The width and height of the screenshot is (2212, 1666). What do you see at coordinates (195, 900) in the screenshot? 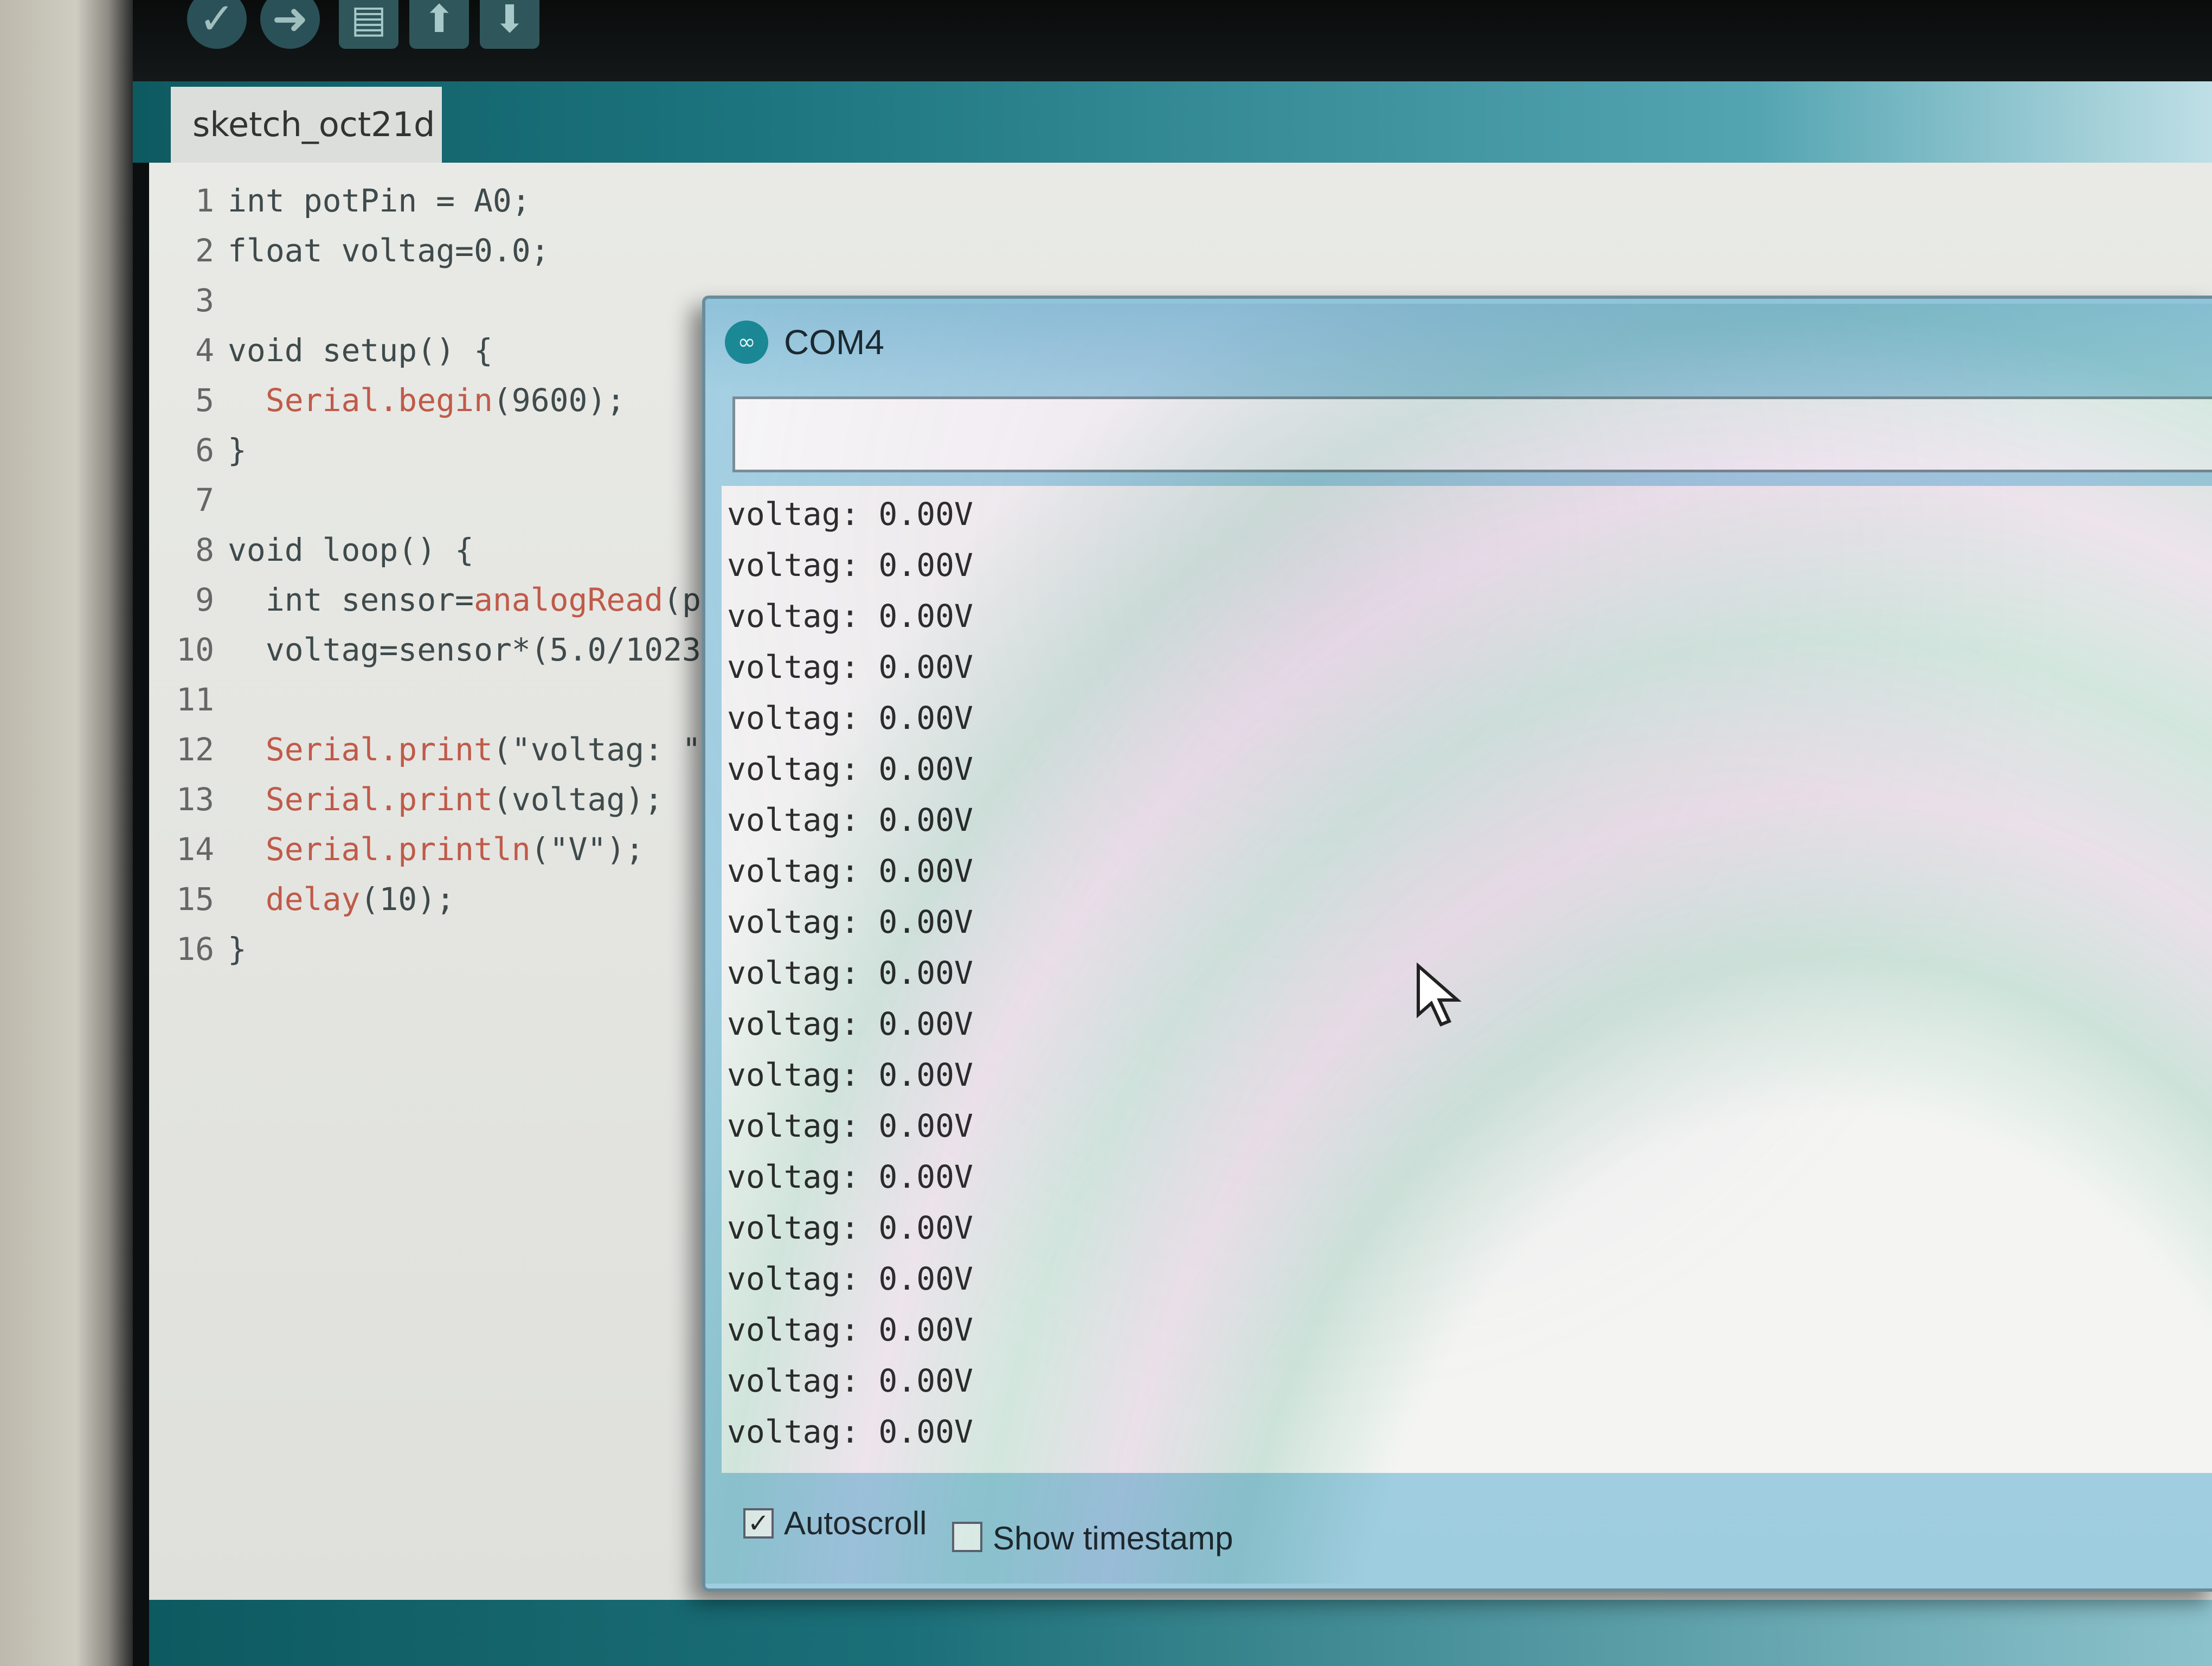
I see `line-number: 15` at bounding box center [195, 900].